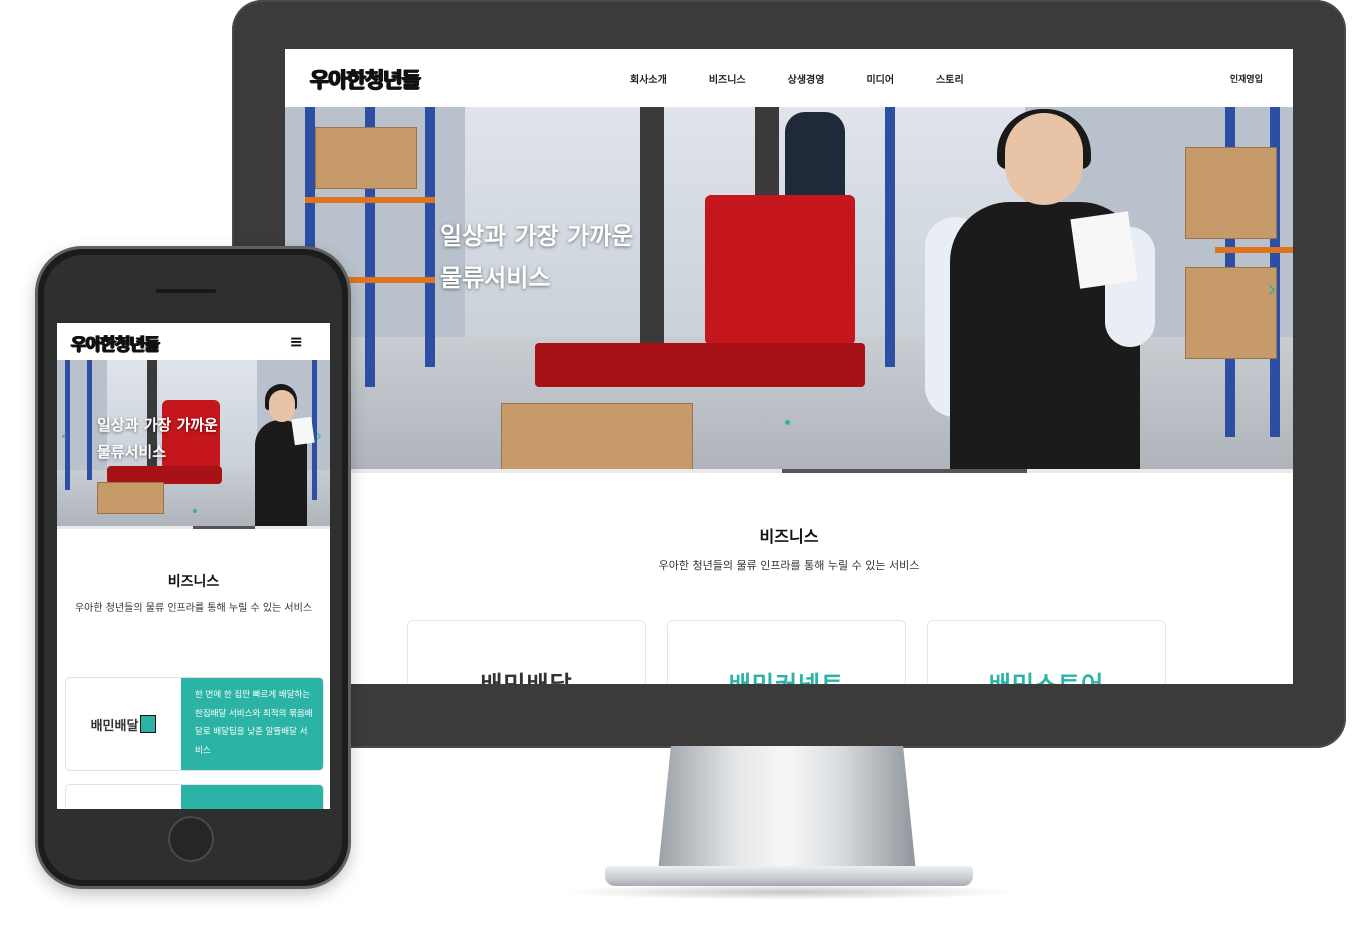  Describe the element at coordinates (789, 565) in the screenshot. I see `business-subtitle: 우아한 청년들의 물류 인프라를 통해 누릴 수 있는 서비스` at that location.